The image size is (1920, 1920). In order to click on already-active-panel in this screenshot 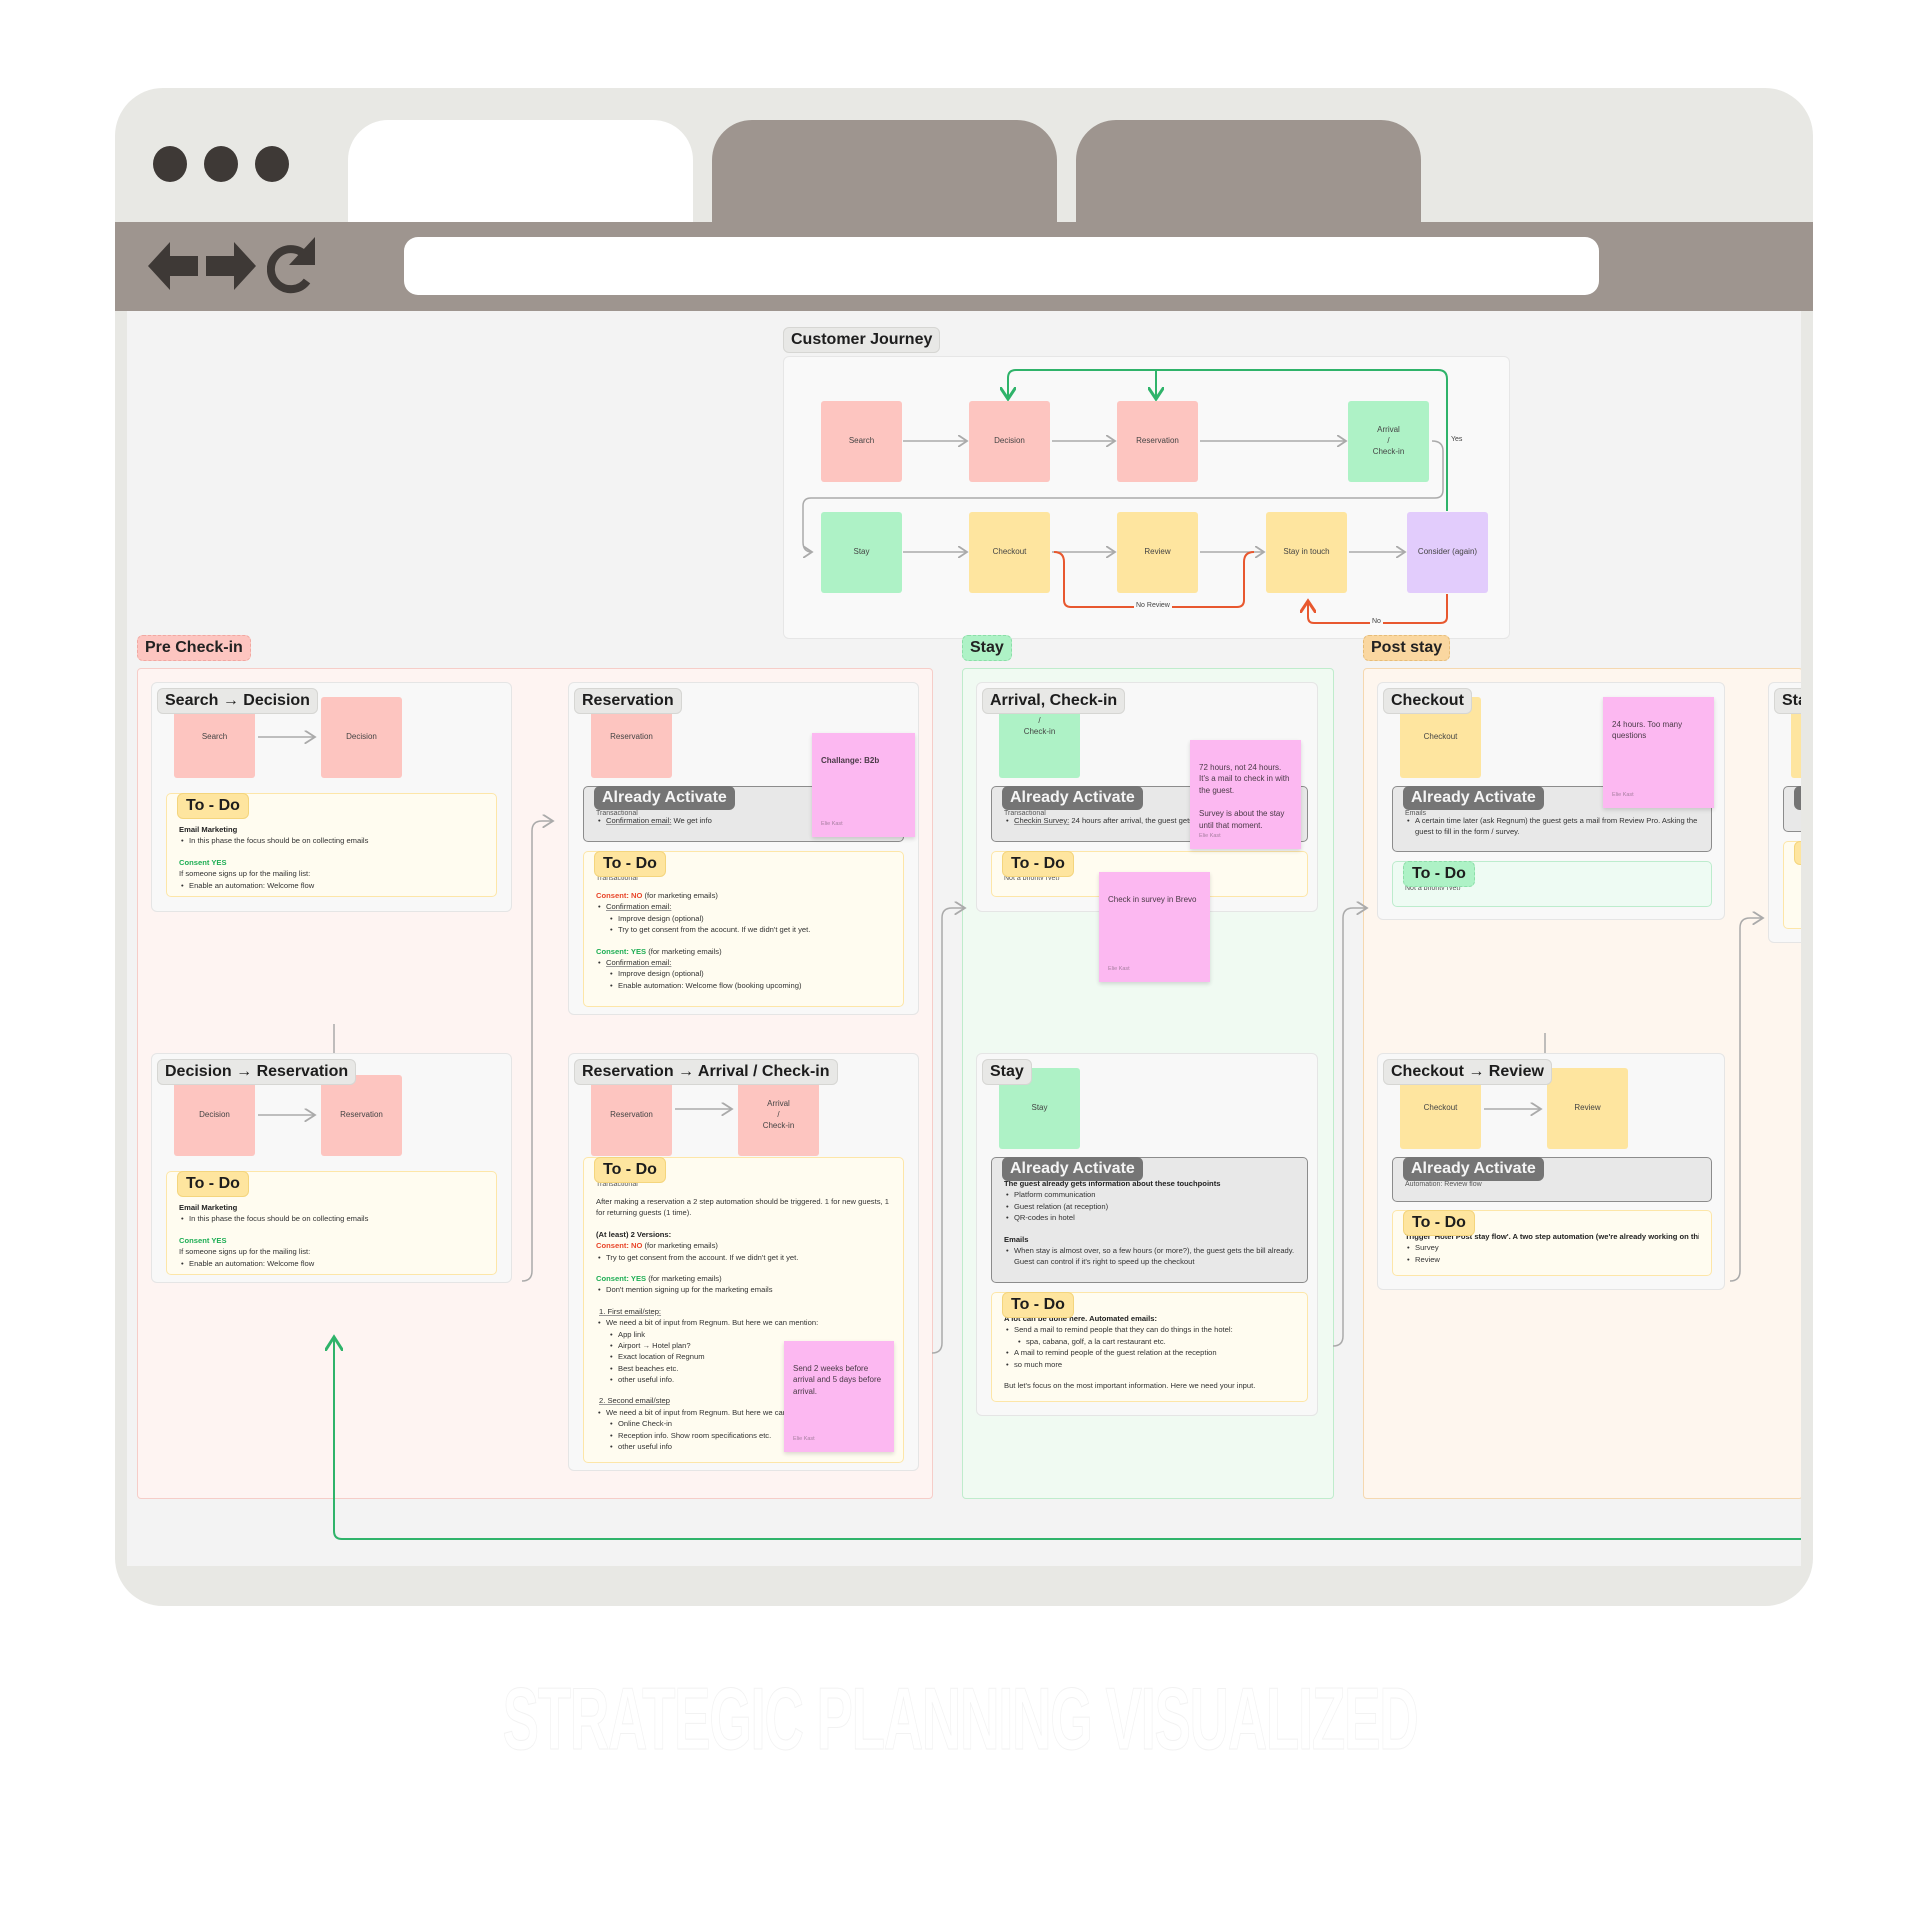, I will do `click(1792, 809)`.